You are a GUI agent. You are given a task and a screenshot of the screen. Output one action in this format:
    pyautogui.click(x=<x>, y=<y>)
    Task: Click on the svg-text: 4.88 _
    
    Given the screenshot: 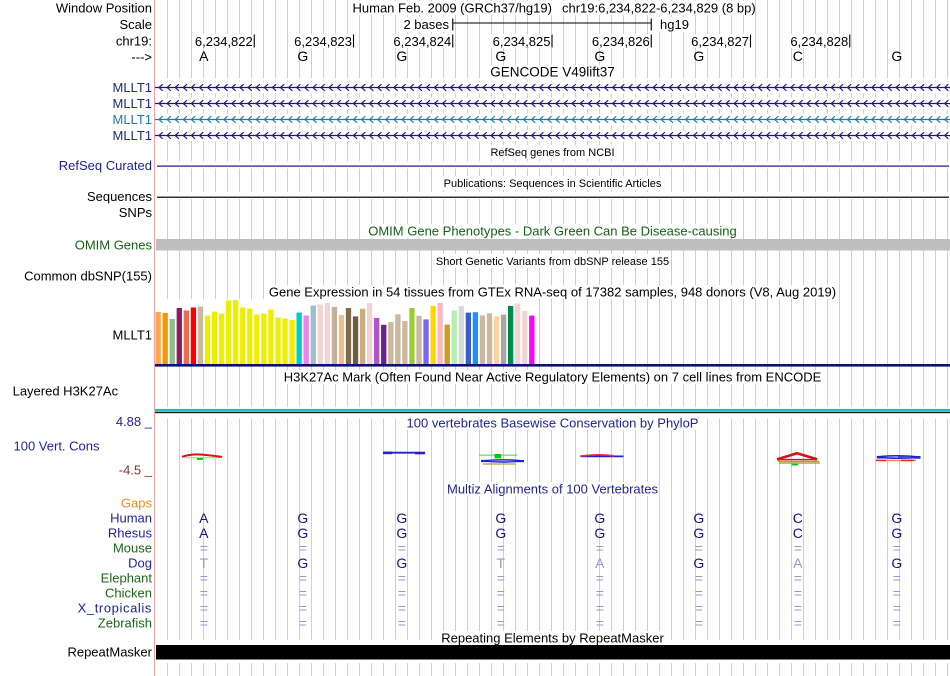 What is the action you would take?
    pyautogui.click(x=134, y=421)
    